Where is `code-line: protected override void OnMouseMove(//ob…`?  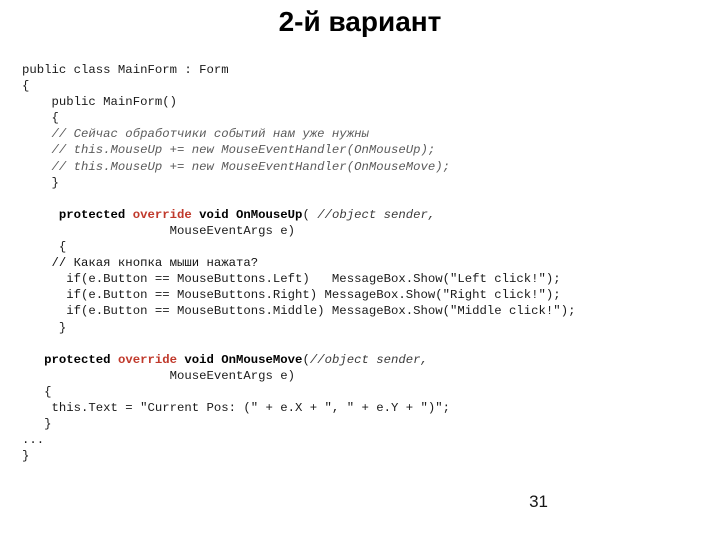 code-line: protected override void OnMouseMove(//ob… is located at coordinates (362, 360).